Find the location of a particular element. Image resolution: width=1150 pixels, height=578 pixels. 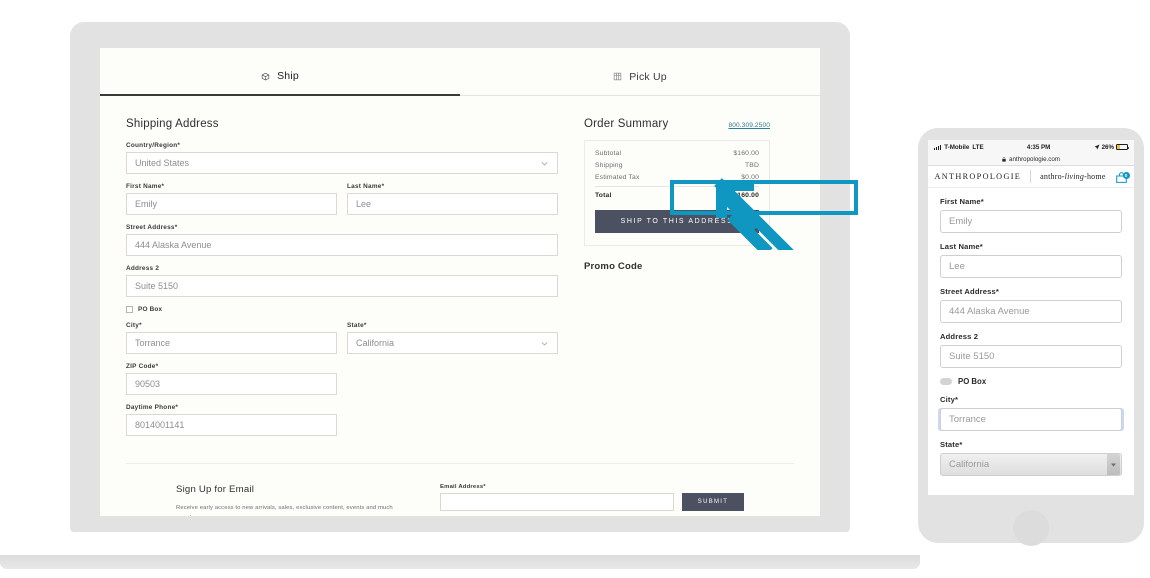

city-input: Torrance is located at coordinates (231, 343).